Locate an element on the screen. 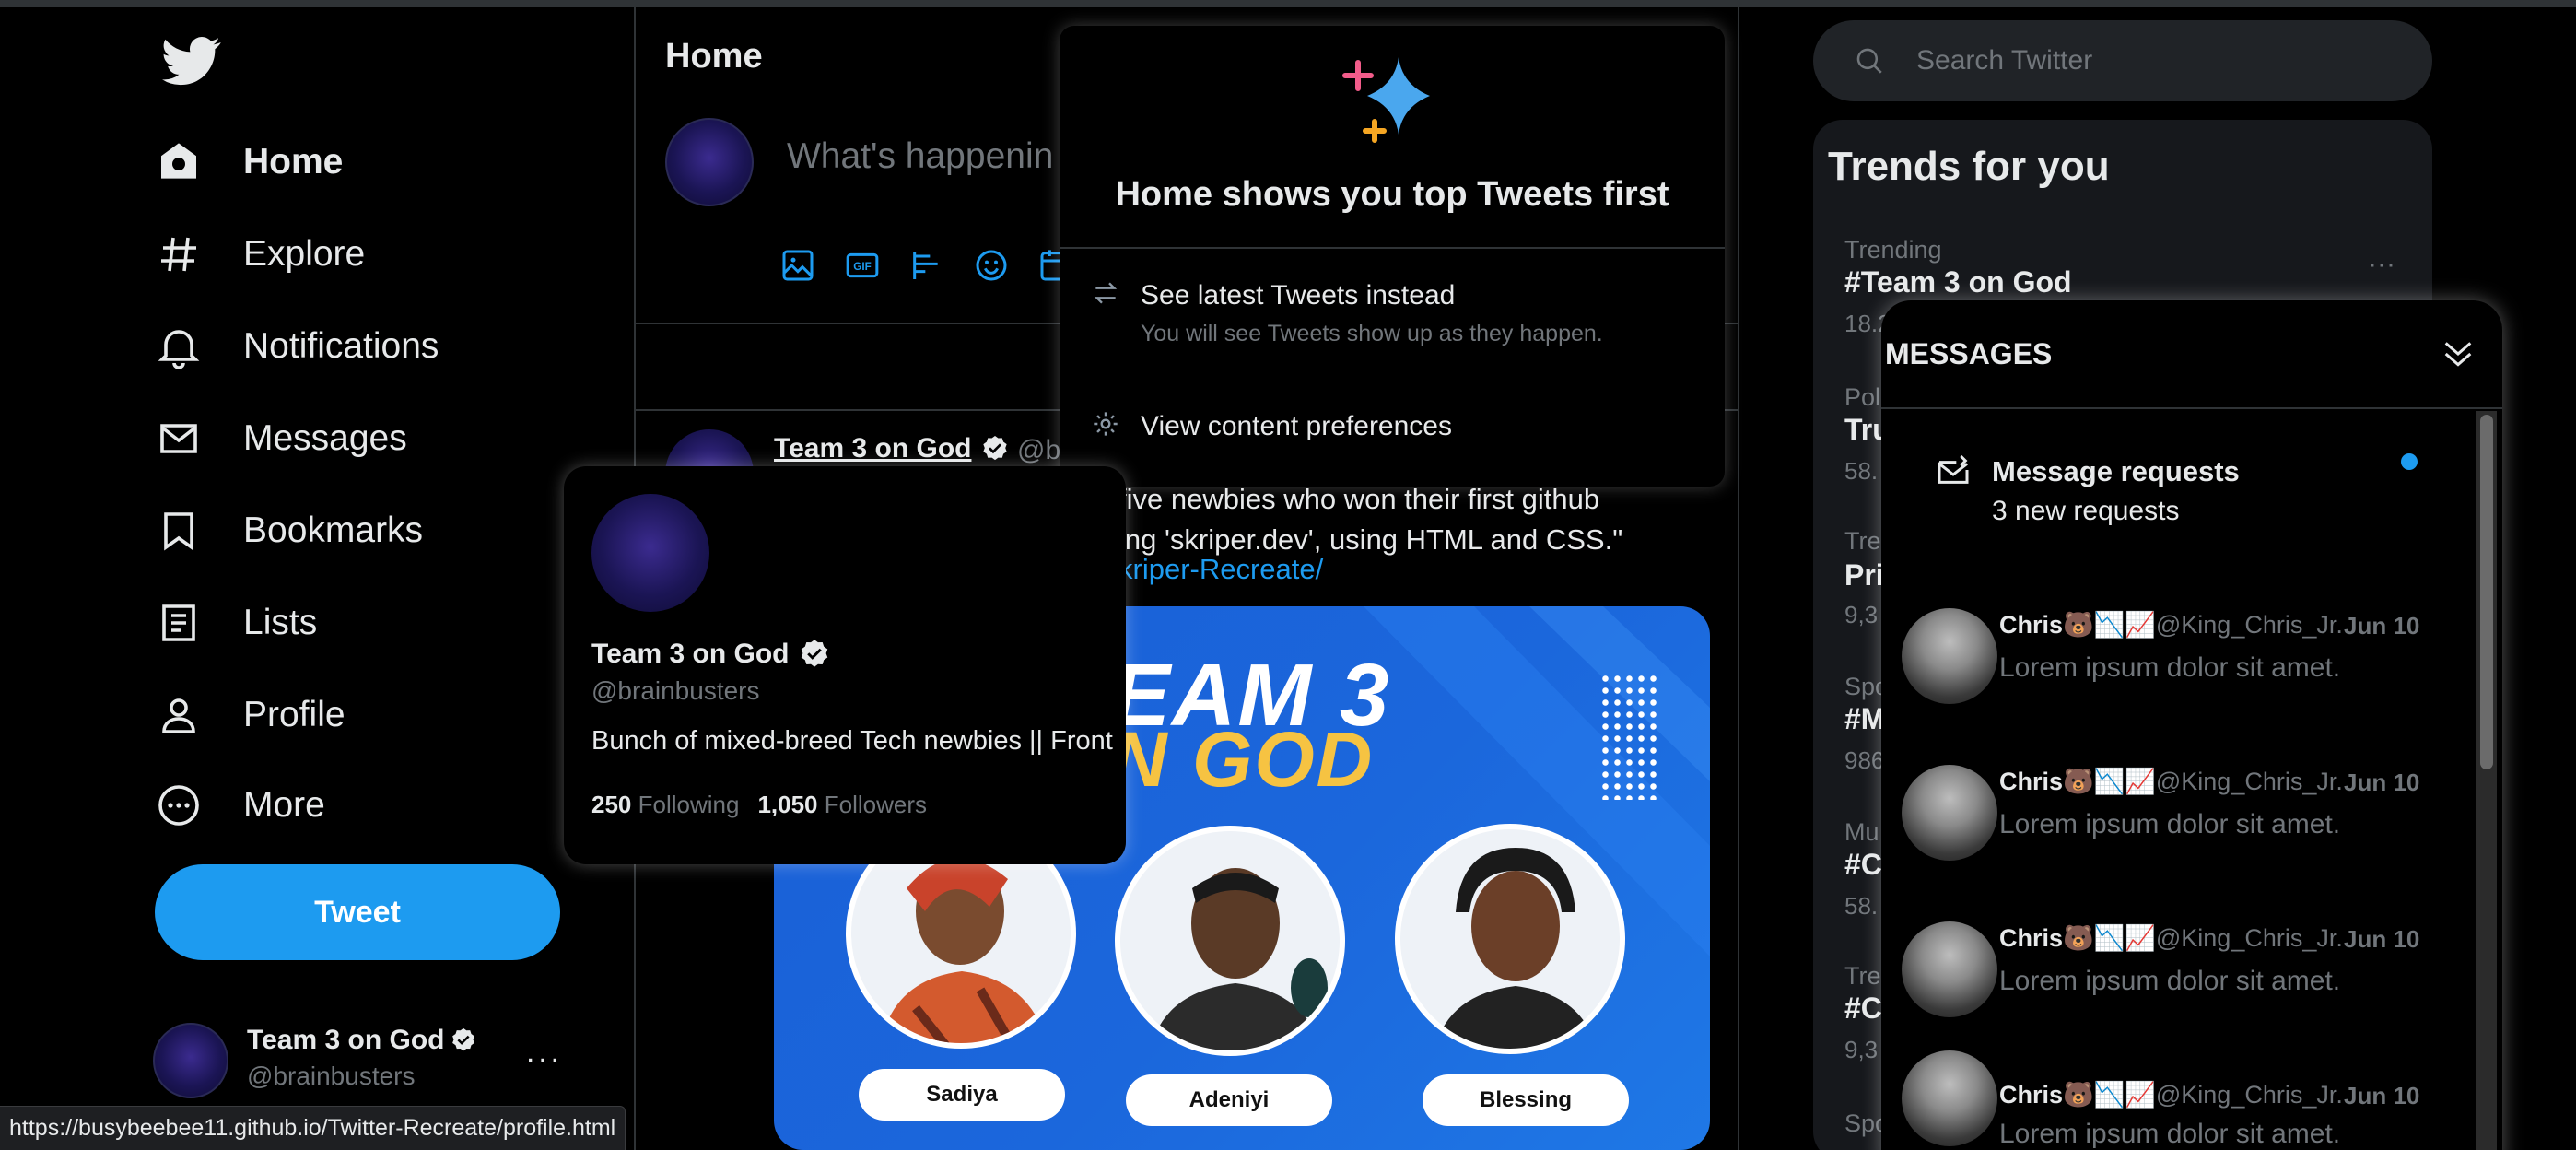  nav-item-notifications: Notifications is located at coordinates (378, 346).